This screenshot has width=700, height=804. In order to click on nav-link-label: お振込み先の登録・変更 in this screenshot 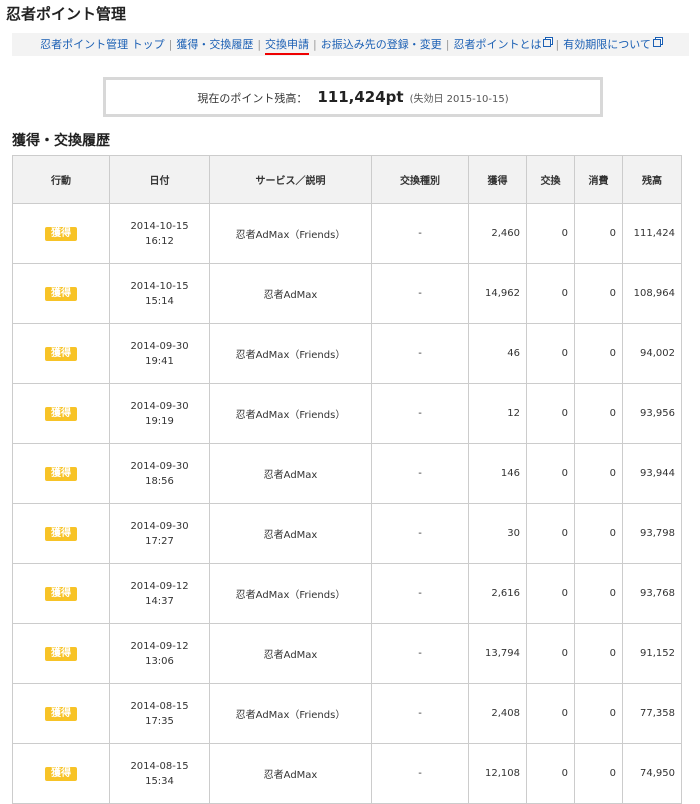, I will do `click(381, 44)`.